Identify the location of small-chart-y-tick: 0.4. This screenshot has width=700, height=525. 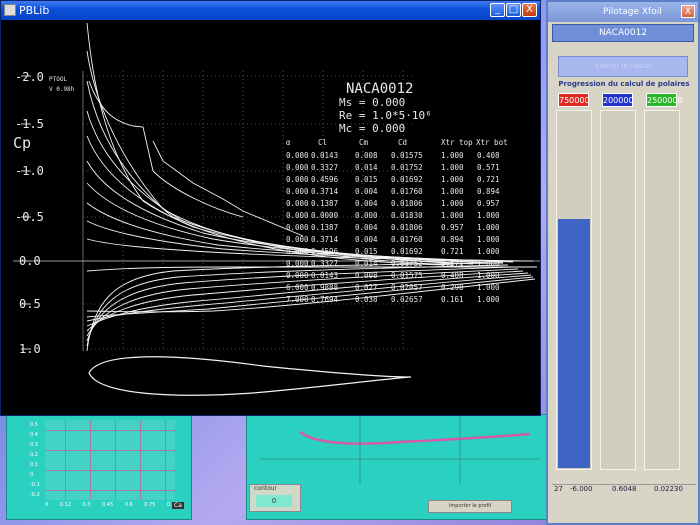
(34, 435).